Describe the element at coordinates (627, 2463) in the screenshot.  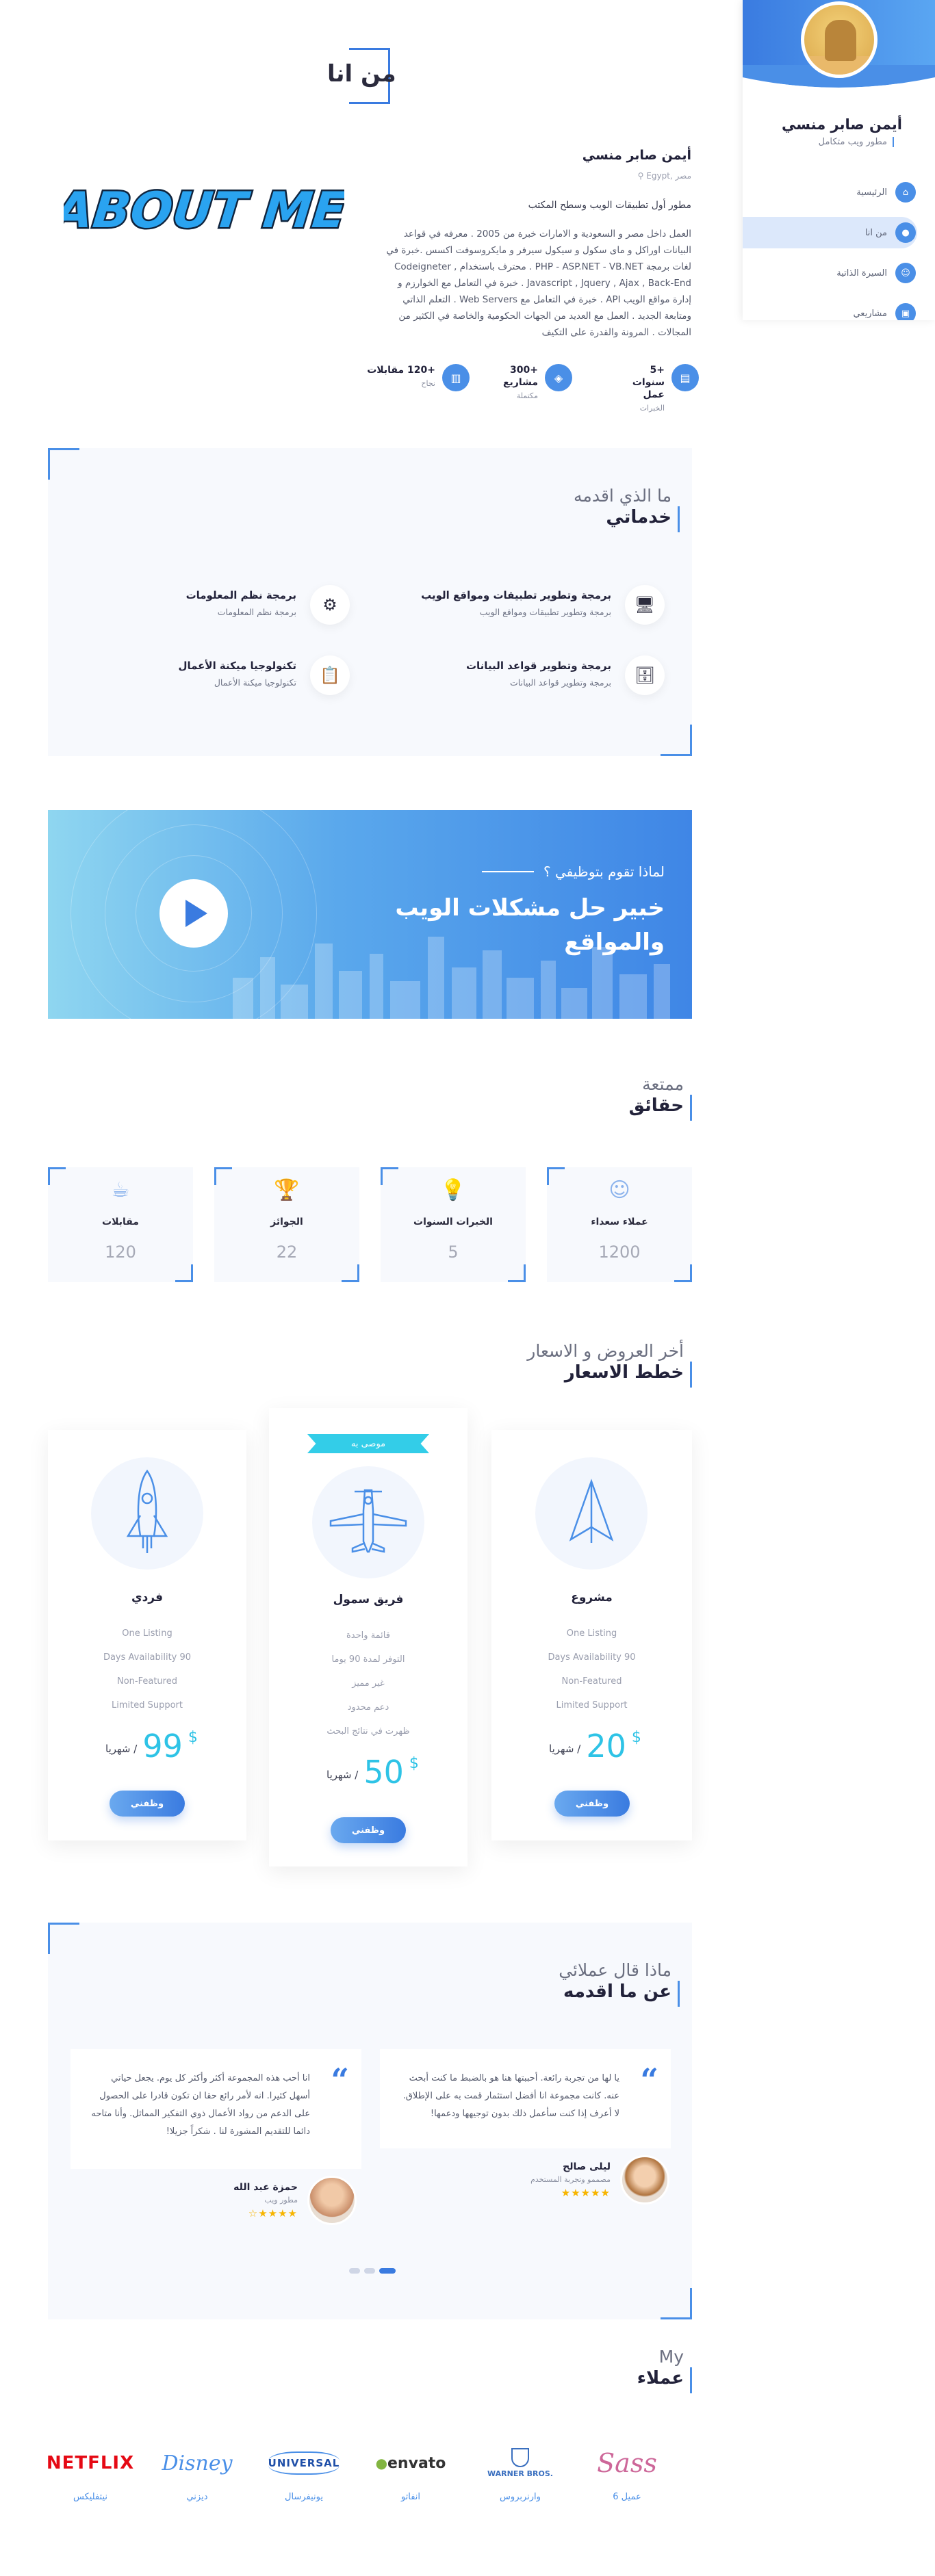
I see `sass-logo: Sass` at that location.